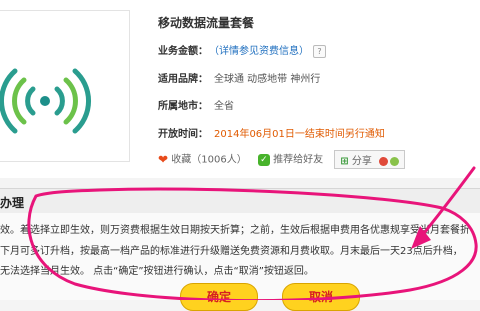 Image resolution: width=480 pixels, height=311 pixels. I want to click on share-label: 分享, so click(361, 161).